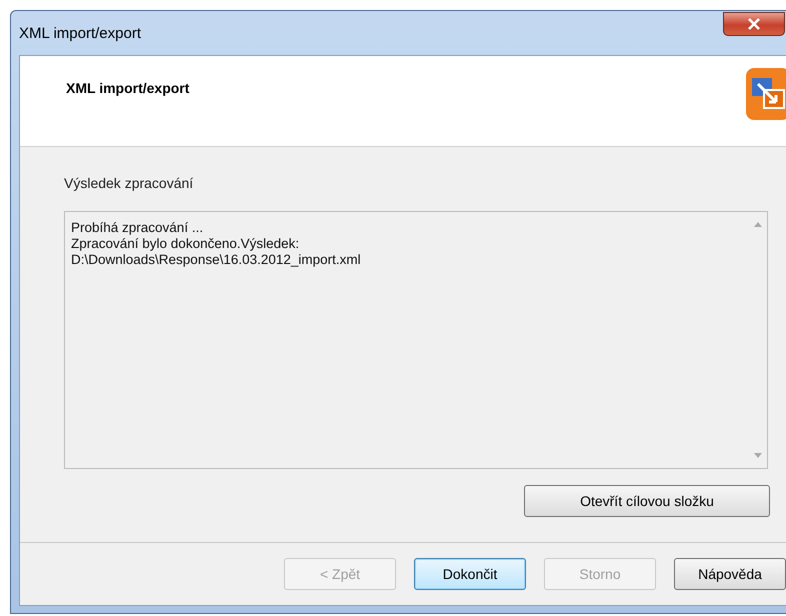  Describe the element at coordinates (470, 574) in the screenshot. I see `dialog-button: Dokončit` at that location.